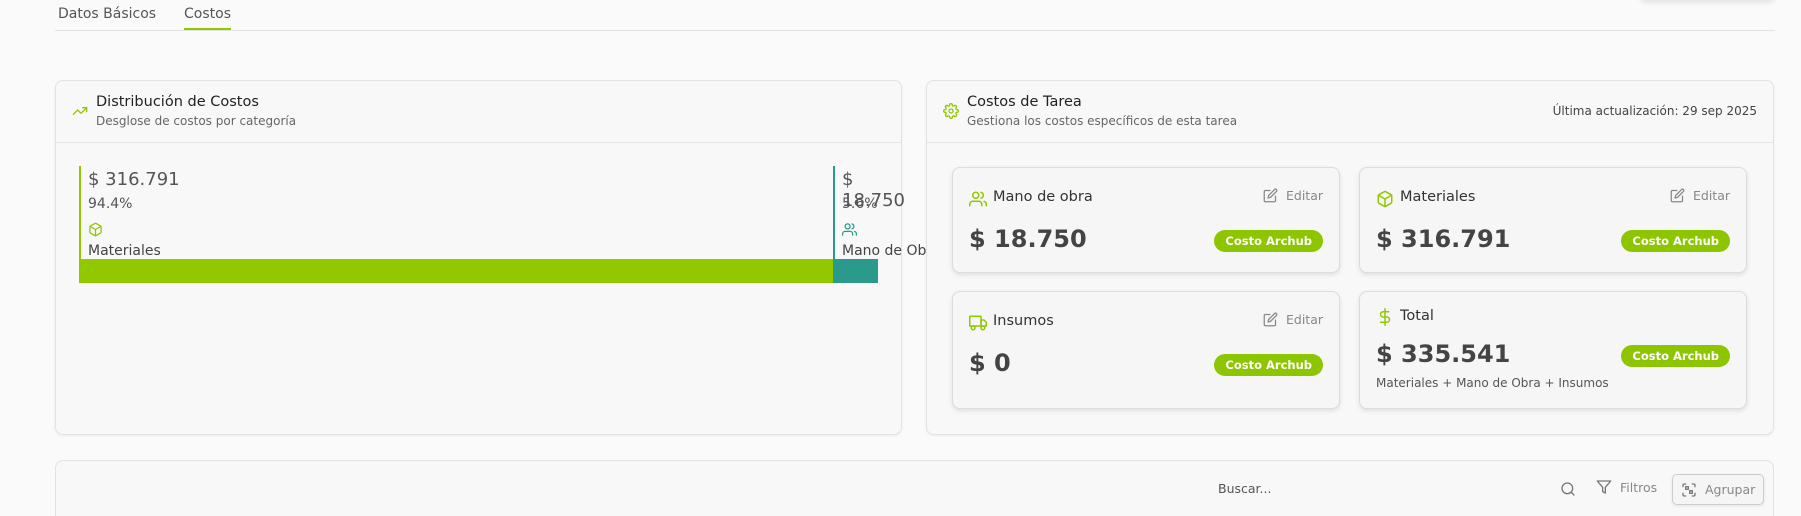  I want to click on tab-datos-basicos: Datos Básicos, so click(107, 17).